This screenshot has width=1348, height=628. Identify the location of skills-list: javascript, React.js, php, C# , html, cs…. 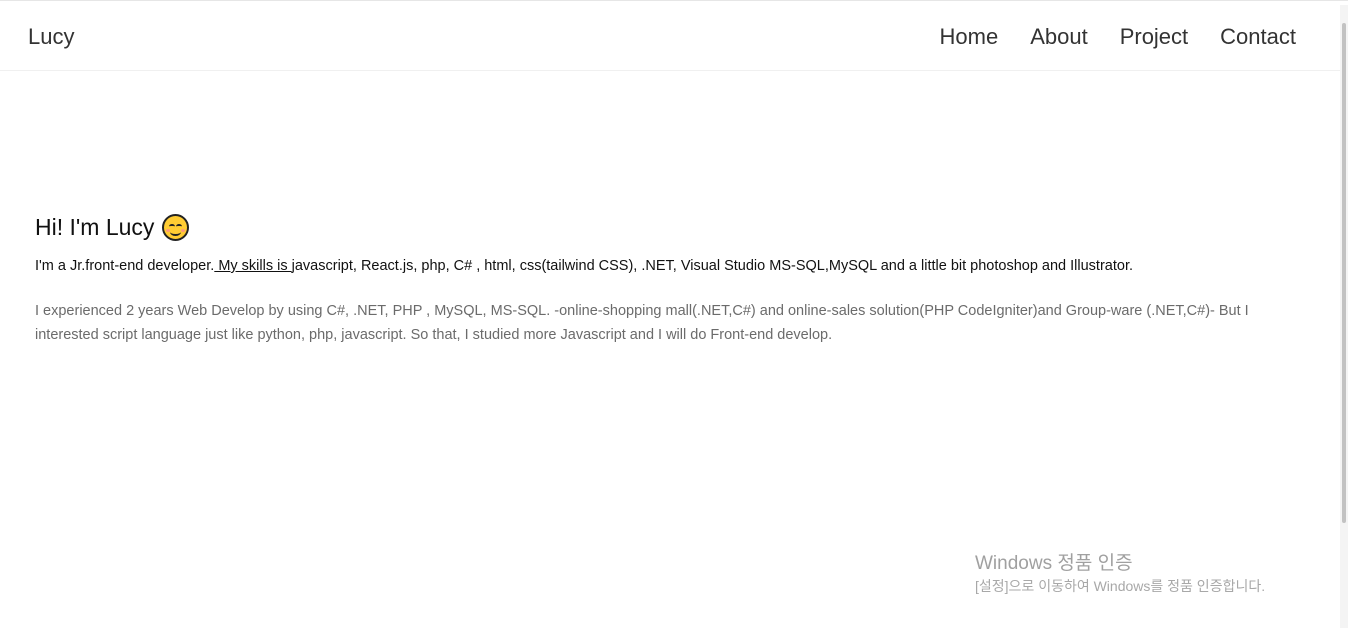
(712, 266).